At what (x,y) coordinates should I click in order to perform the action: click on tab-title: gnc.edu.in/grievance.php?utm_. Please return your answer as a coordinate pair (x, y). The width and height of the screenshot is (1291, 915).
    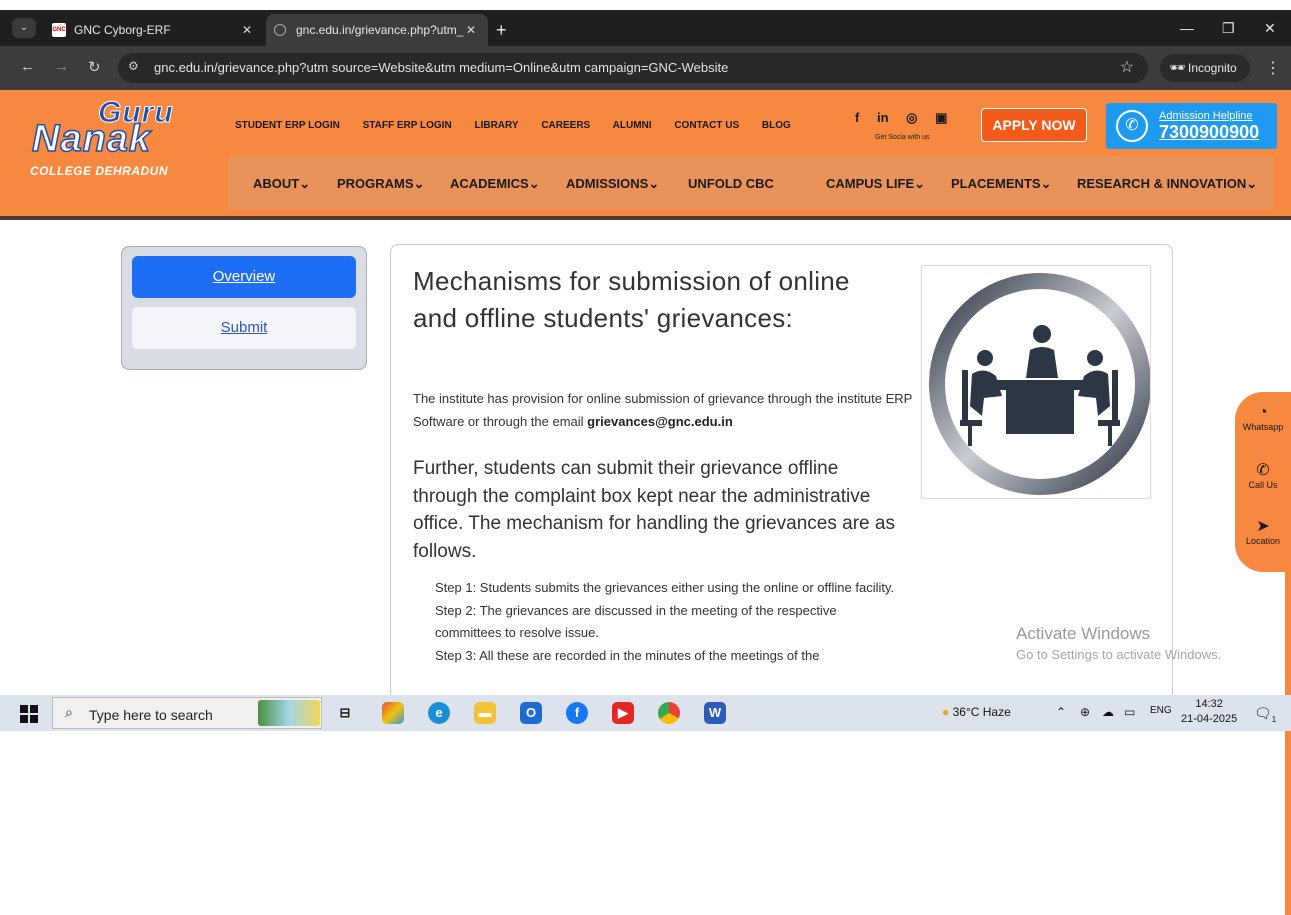
    Looking at the image, I should click on (380, 30).